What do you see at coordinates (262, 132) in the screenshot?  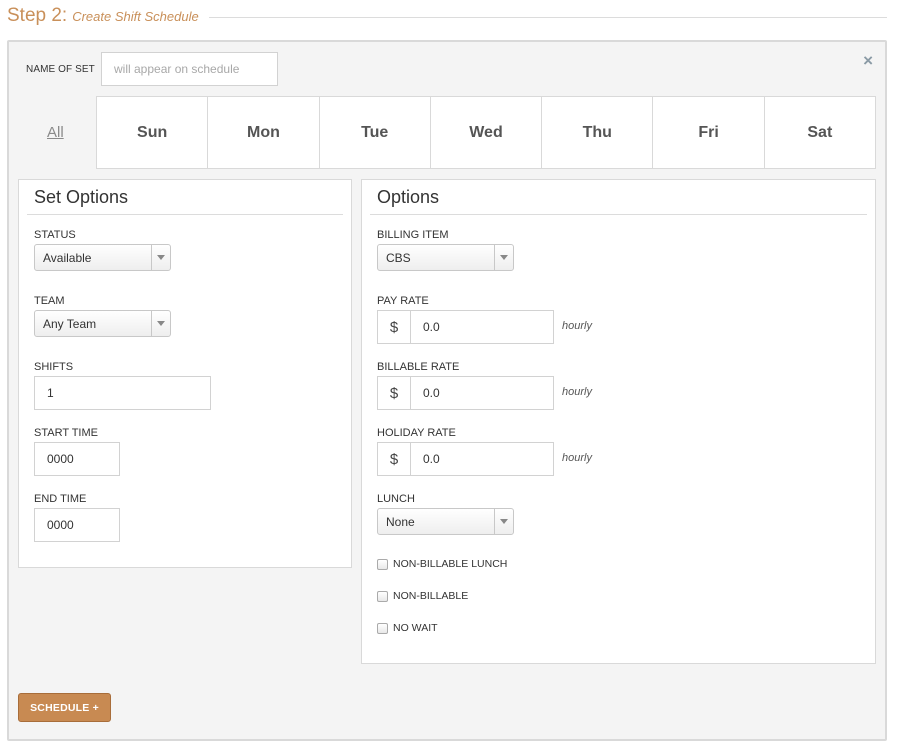 I see `day-mon: Mon` at bounding box center [262, 132].